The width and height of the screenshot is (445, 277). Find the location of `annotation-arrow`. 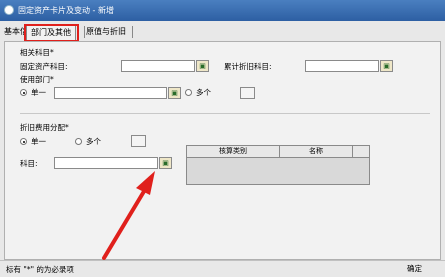

annotation-arrow is located at coordinates (128, 215).